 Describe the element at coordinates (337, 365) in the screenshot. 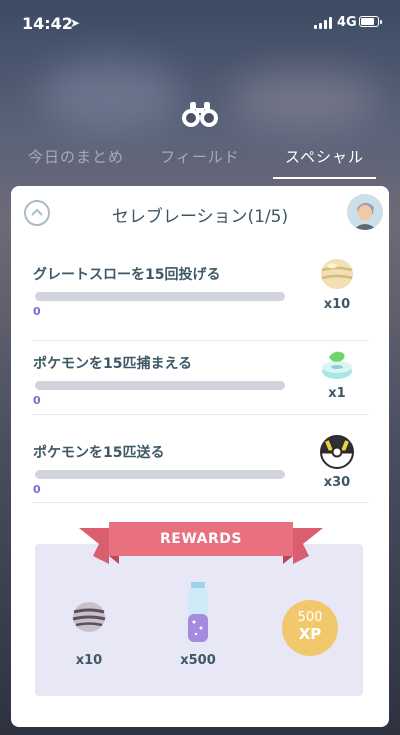

I see `incense-icon` at that location.